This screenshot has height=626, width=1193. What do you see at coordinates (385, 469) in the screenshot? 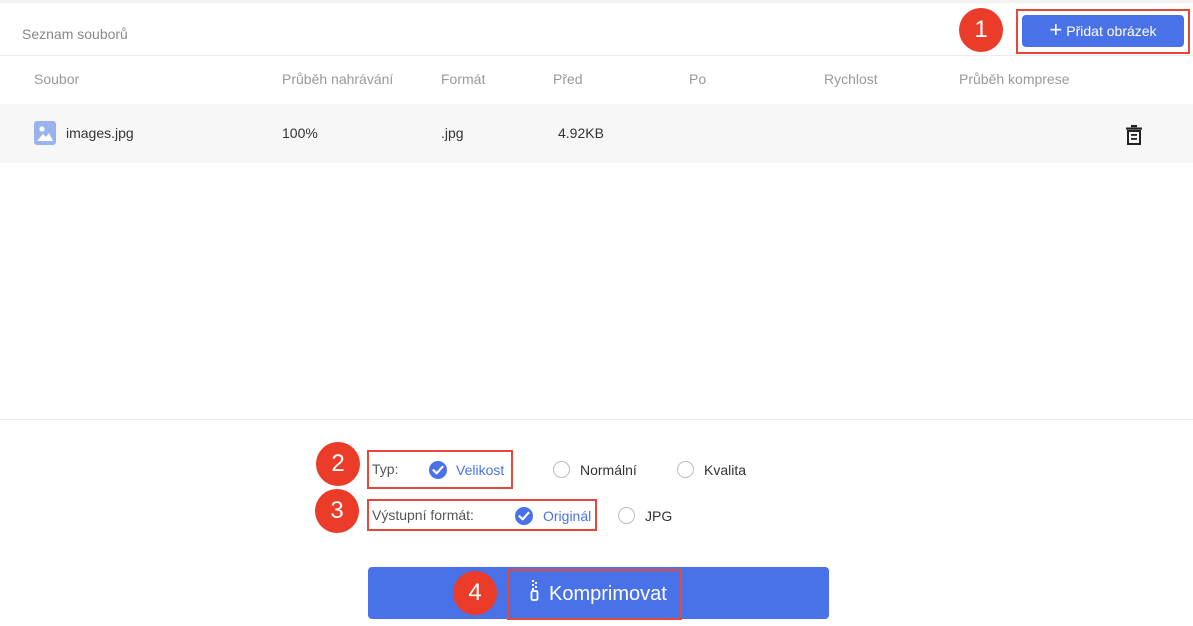
I see `type-label: Typ:` at bounding box center [385, 469].